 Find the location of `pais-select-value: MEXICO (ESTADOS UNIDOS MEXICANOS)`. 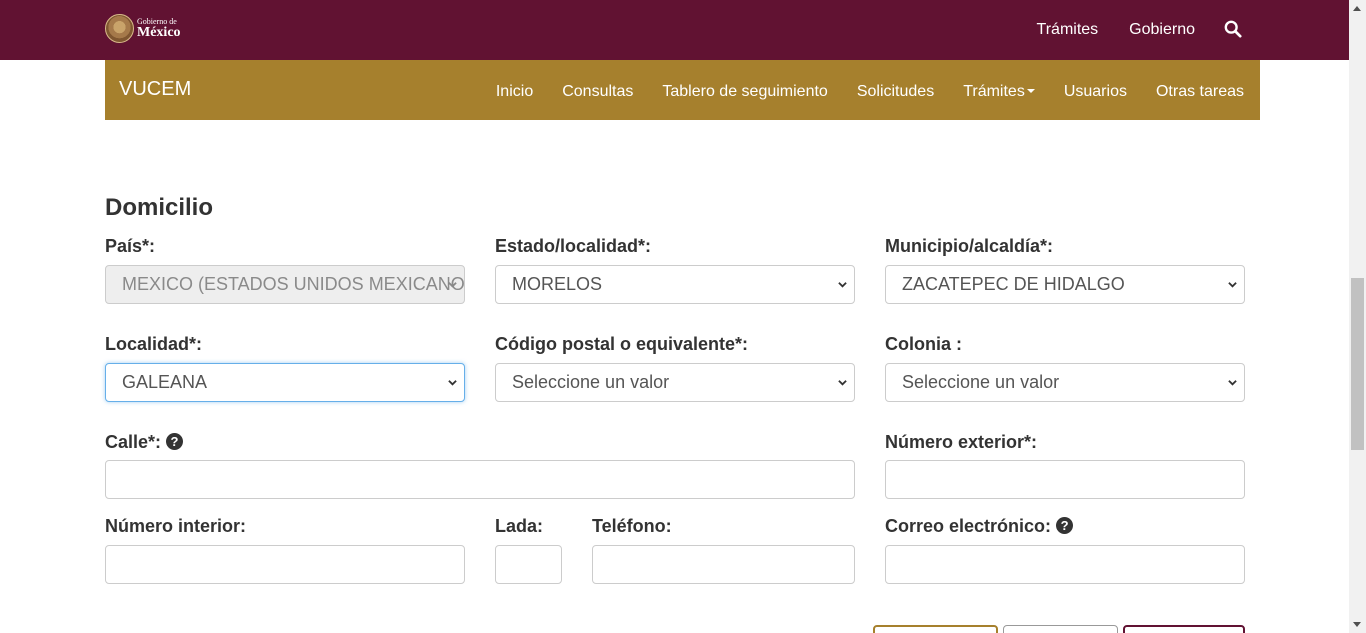

pais-select-value: MEXICO (ESTADOS UNIDOS MEXICANOS) is located at coordinates (293, 284).